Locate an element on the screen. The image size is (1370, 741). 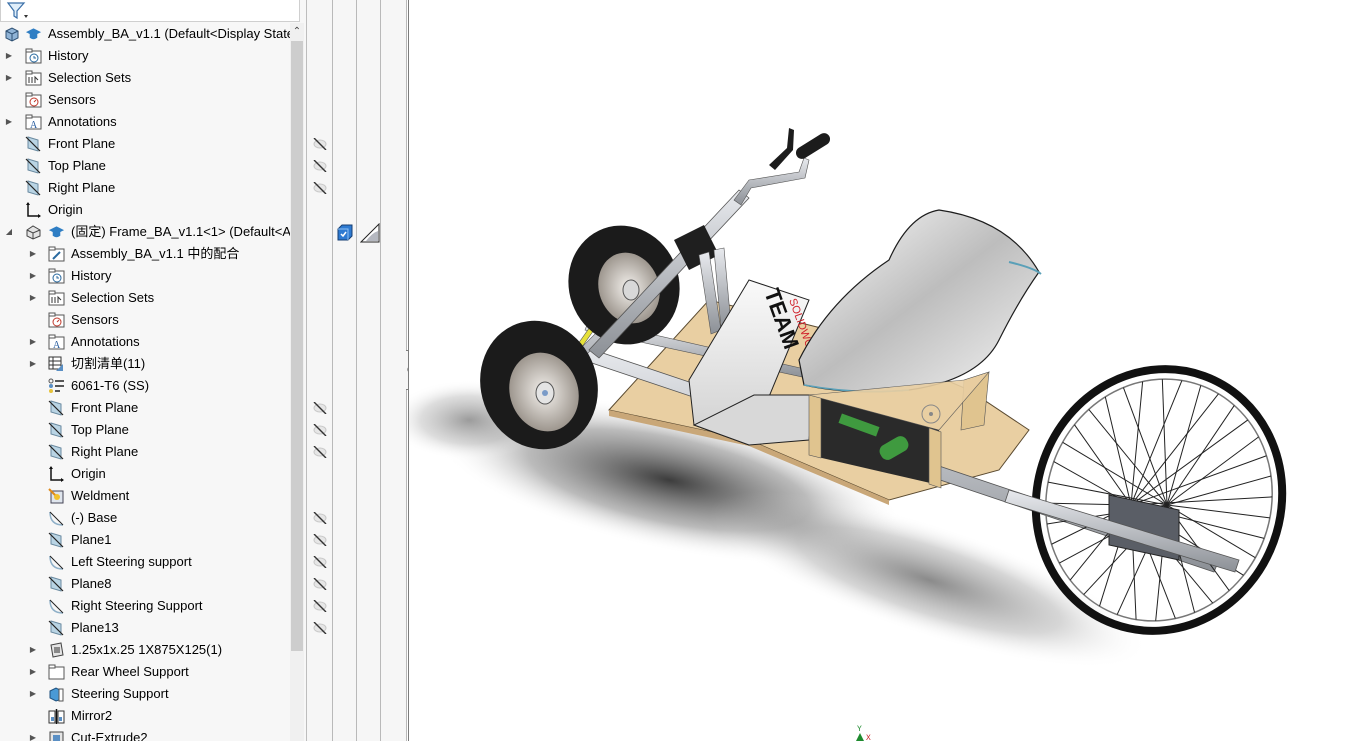
filter-icon is located at coordinates (17, 11).